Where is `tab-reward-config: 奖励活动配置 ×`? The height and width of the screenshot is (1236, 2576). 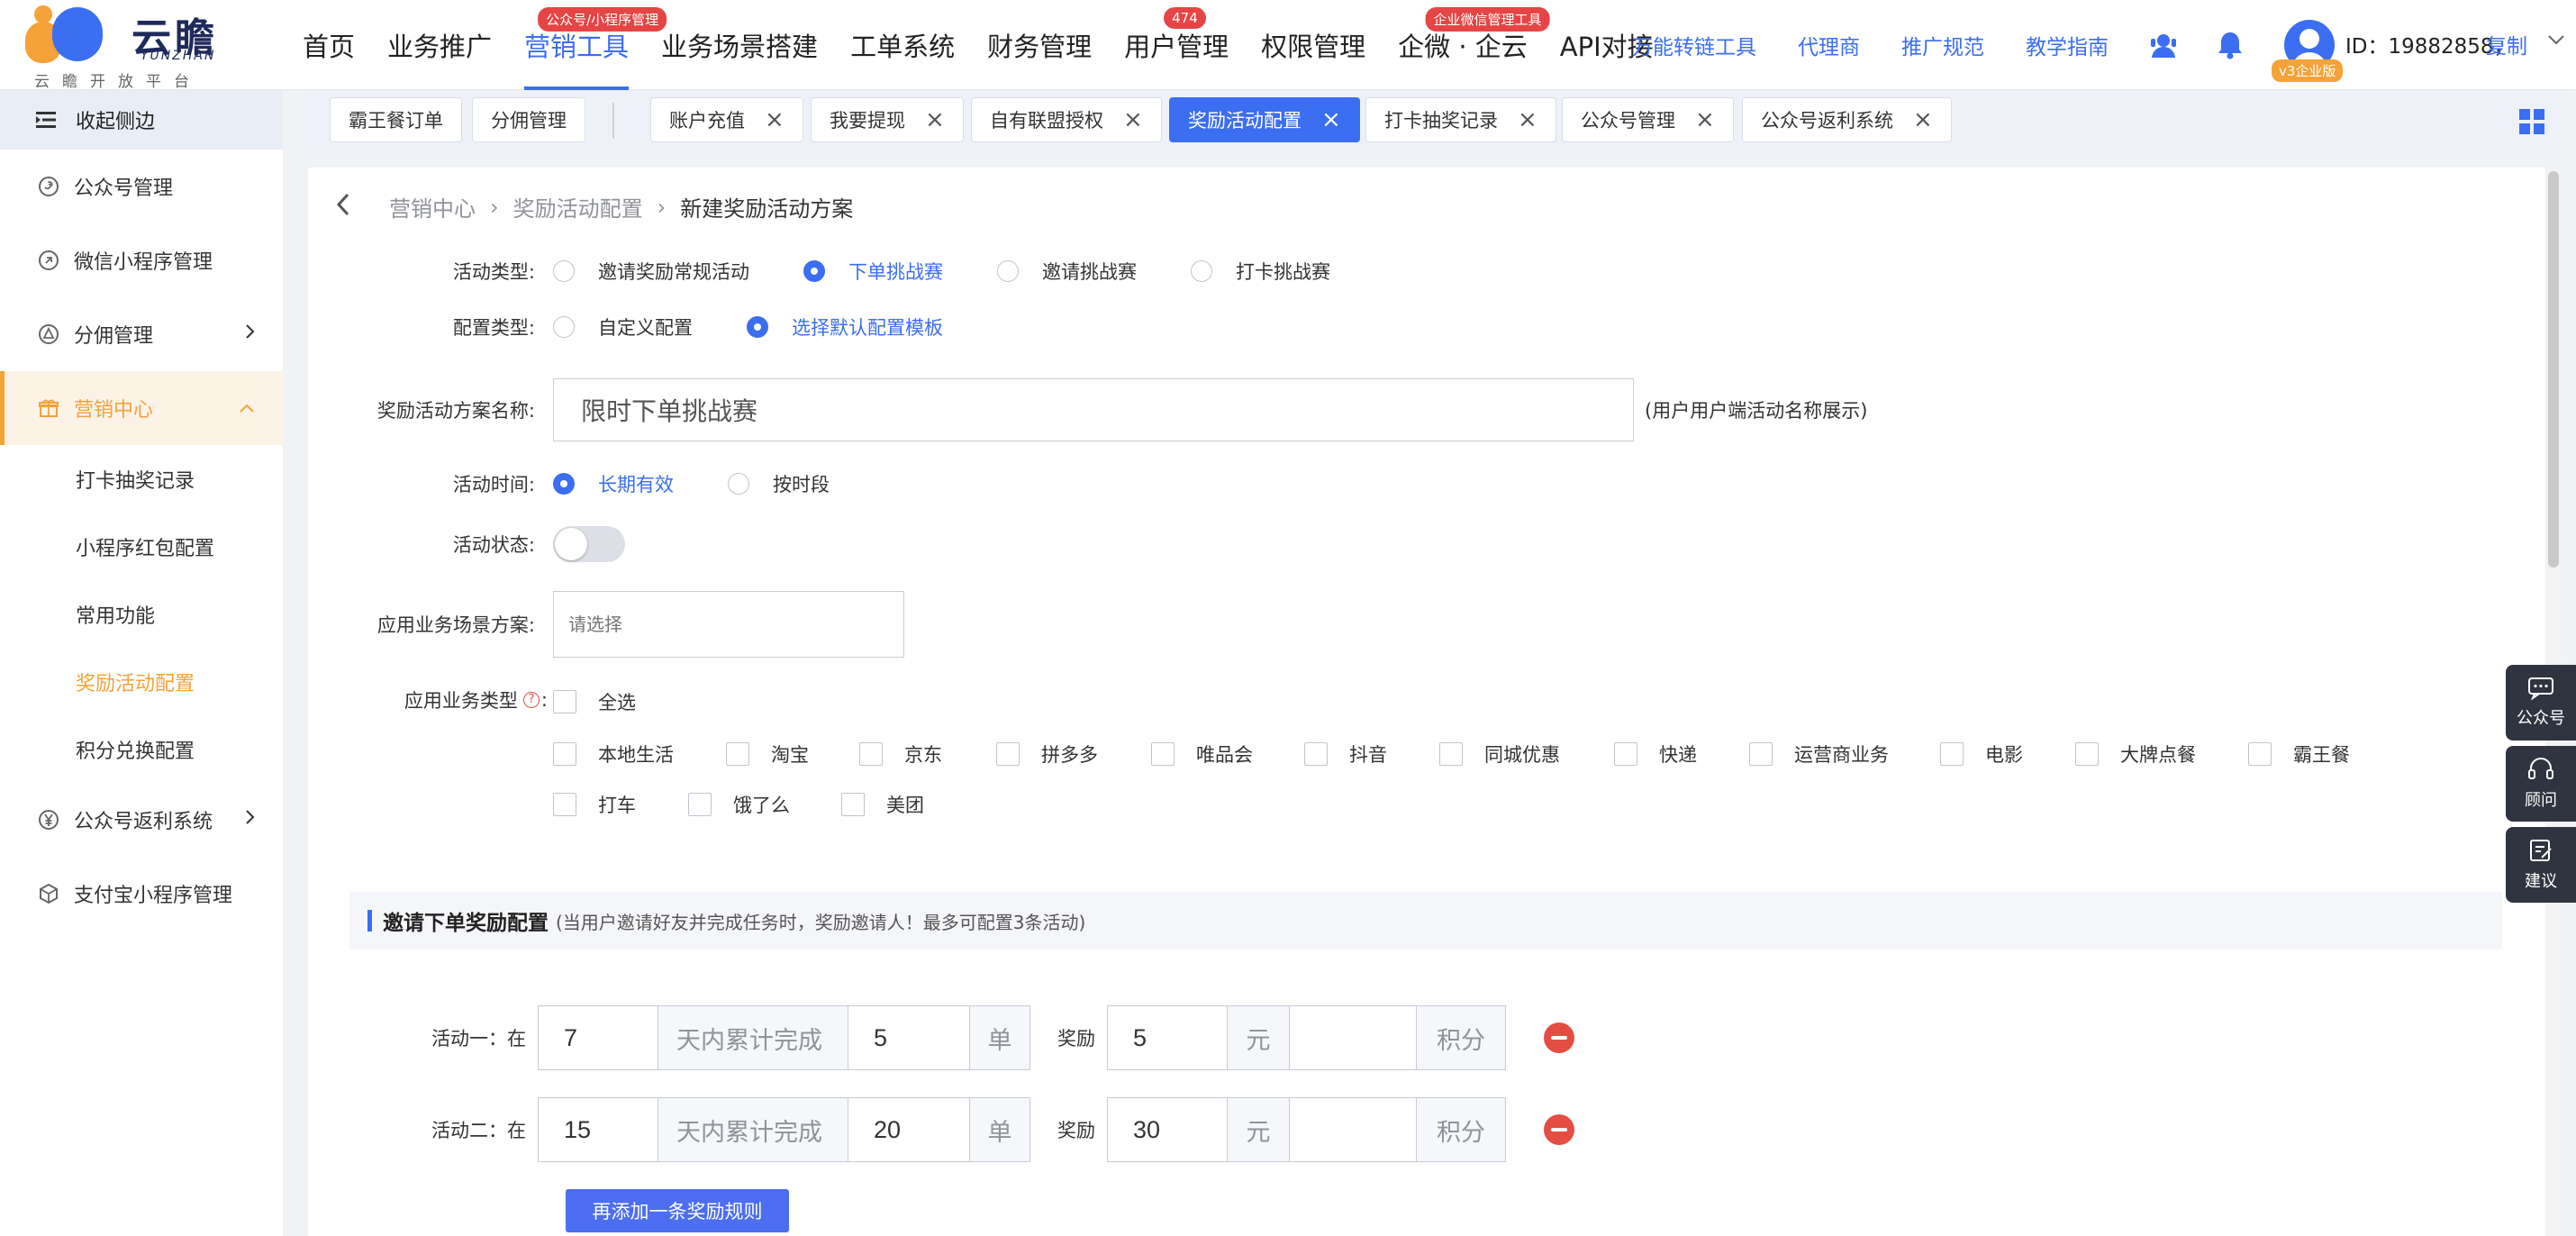 tab-reward-config: 奖励活动配置 × is located at coordinates (1265, 120).